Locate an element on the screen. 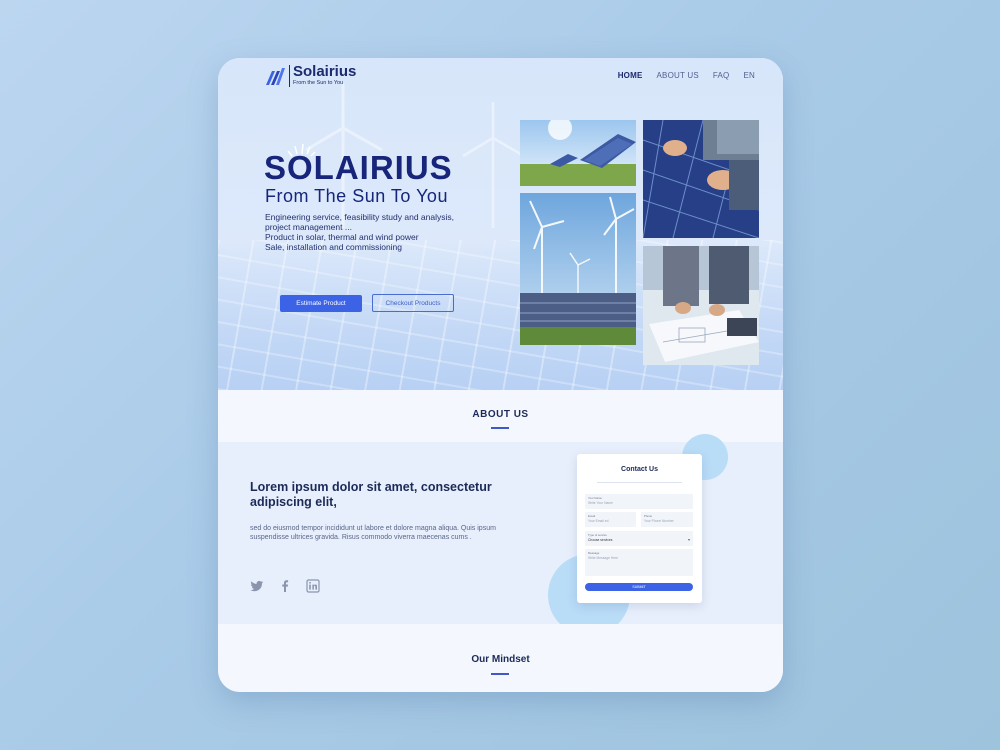 The image size is (1000, 750). nav-home: HOME is located at coordinates (630, 75).